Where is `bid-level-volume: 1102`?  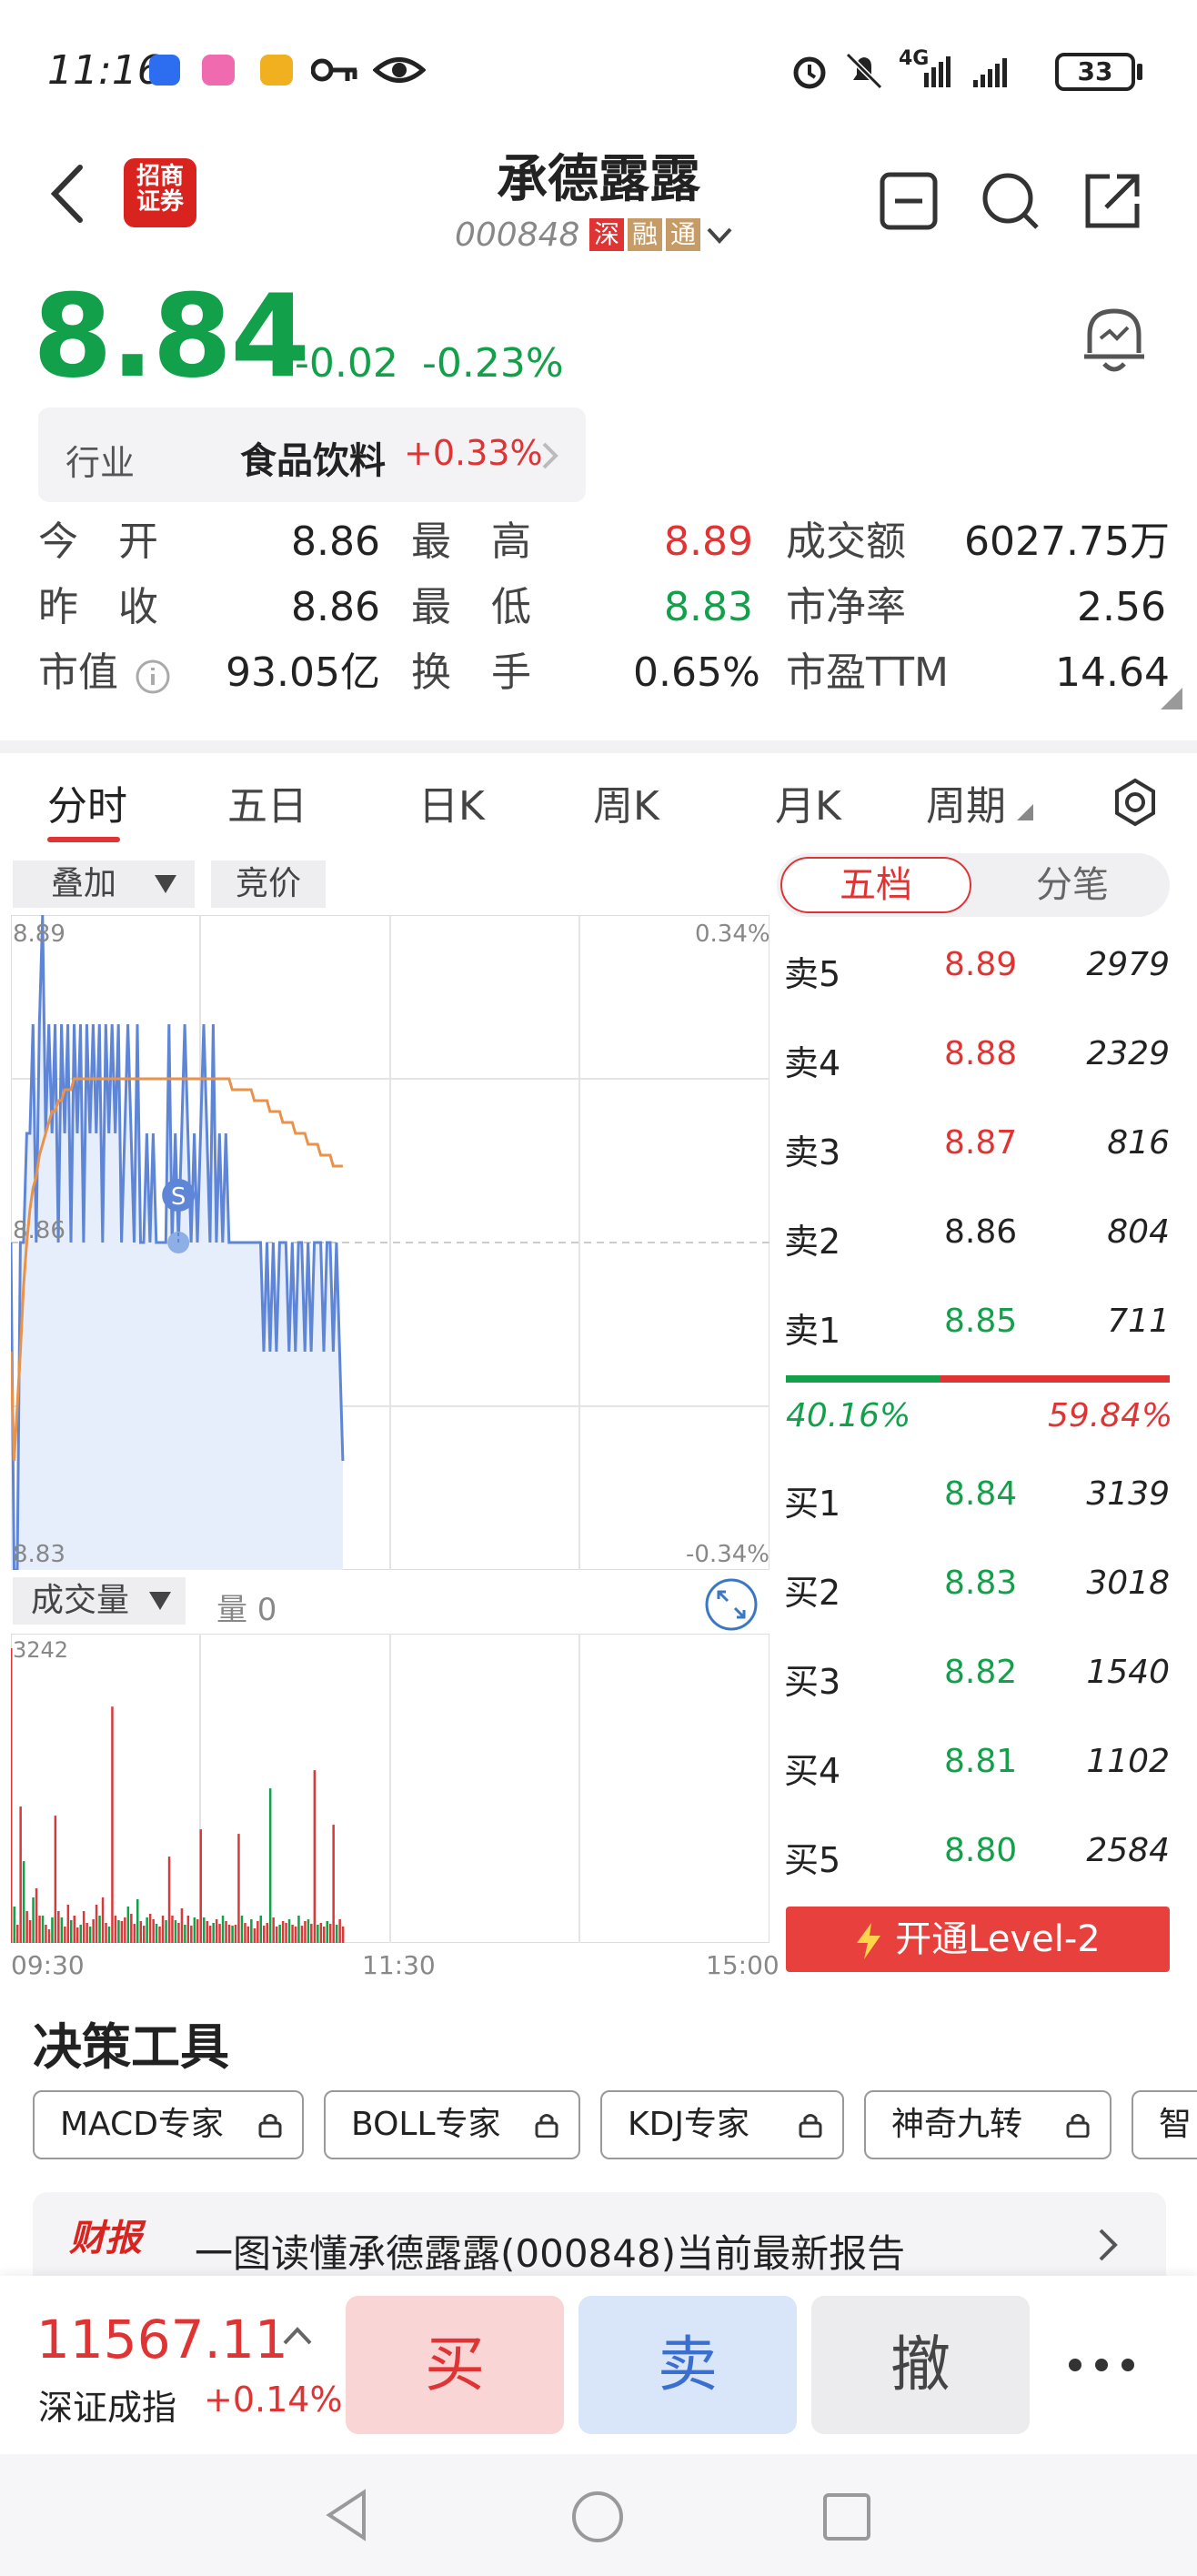
bid-level-volume: 1102 is located at coordinates (1128, 1761).